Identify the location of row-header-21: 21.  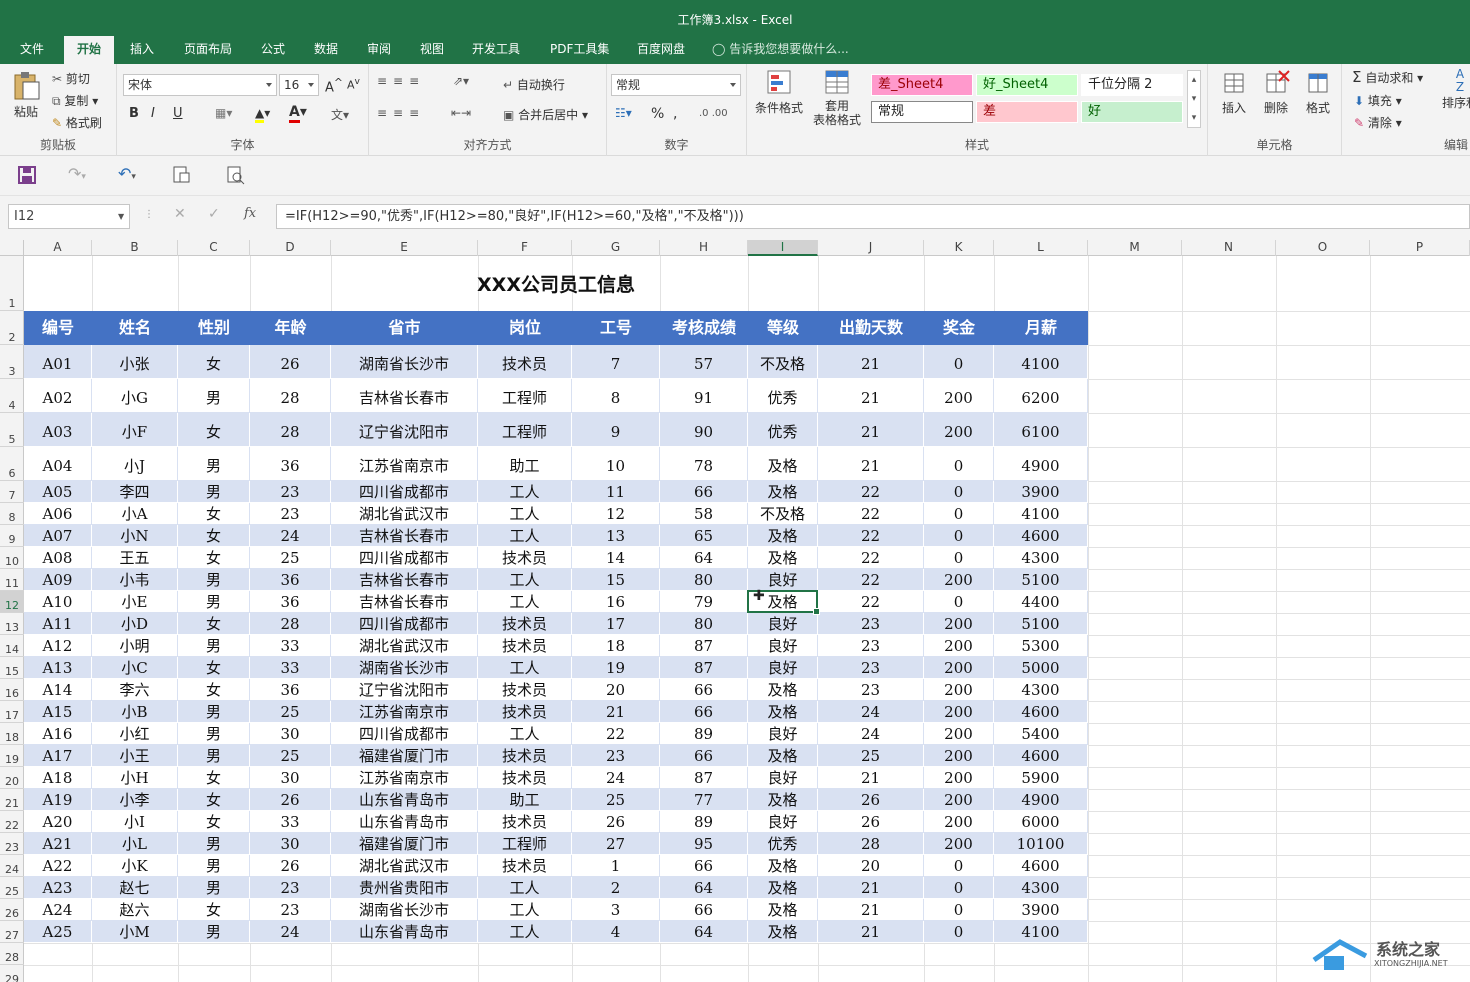
(12, 800).